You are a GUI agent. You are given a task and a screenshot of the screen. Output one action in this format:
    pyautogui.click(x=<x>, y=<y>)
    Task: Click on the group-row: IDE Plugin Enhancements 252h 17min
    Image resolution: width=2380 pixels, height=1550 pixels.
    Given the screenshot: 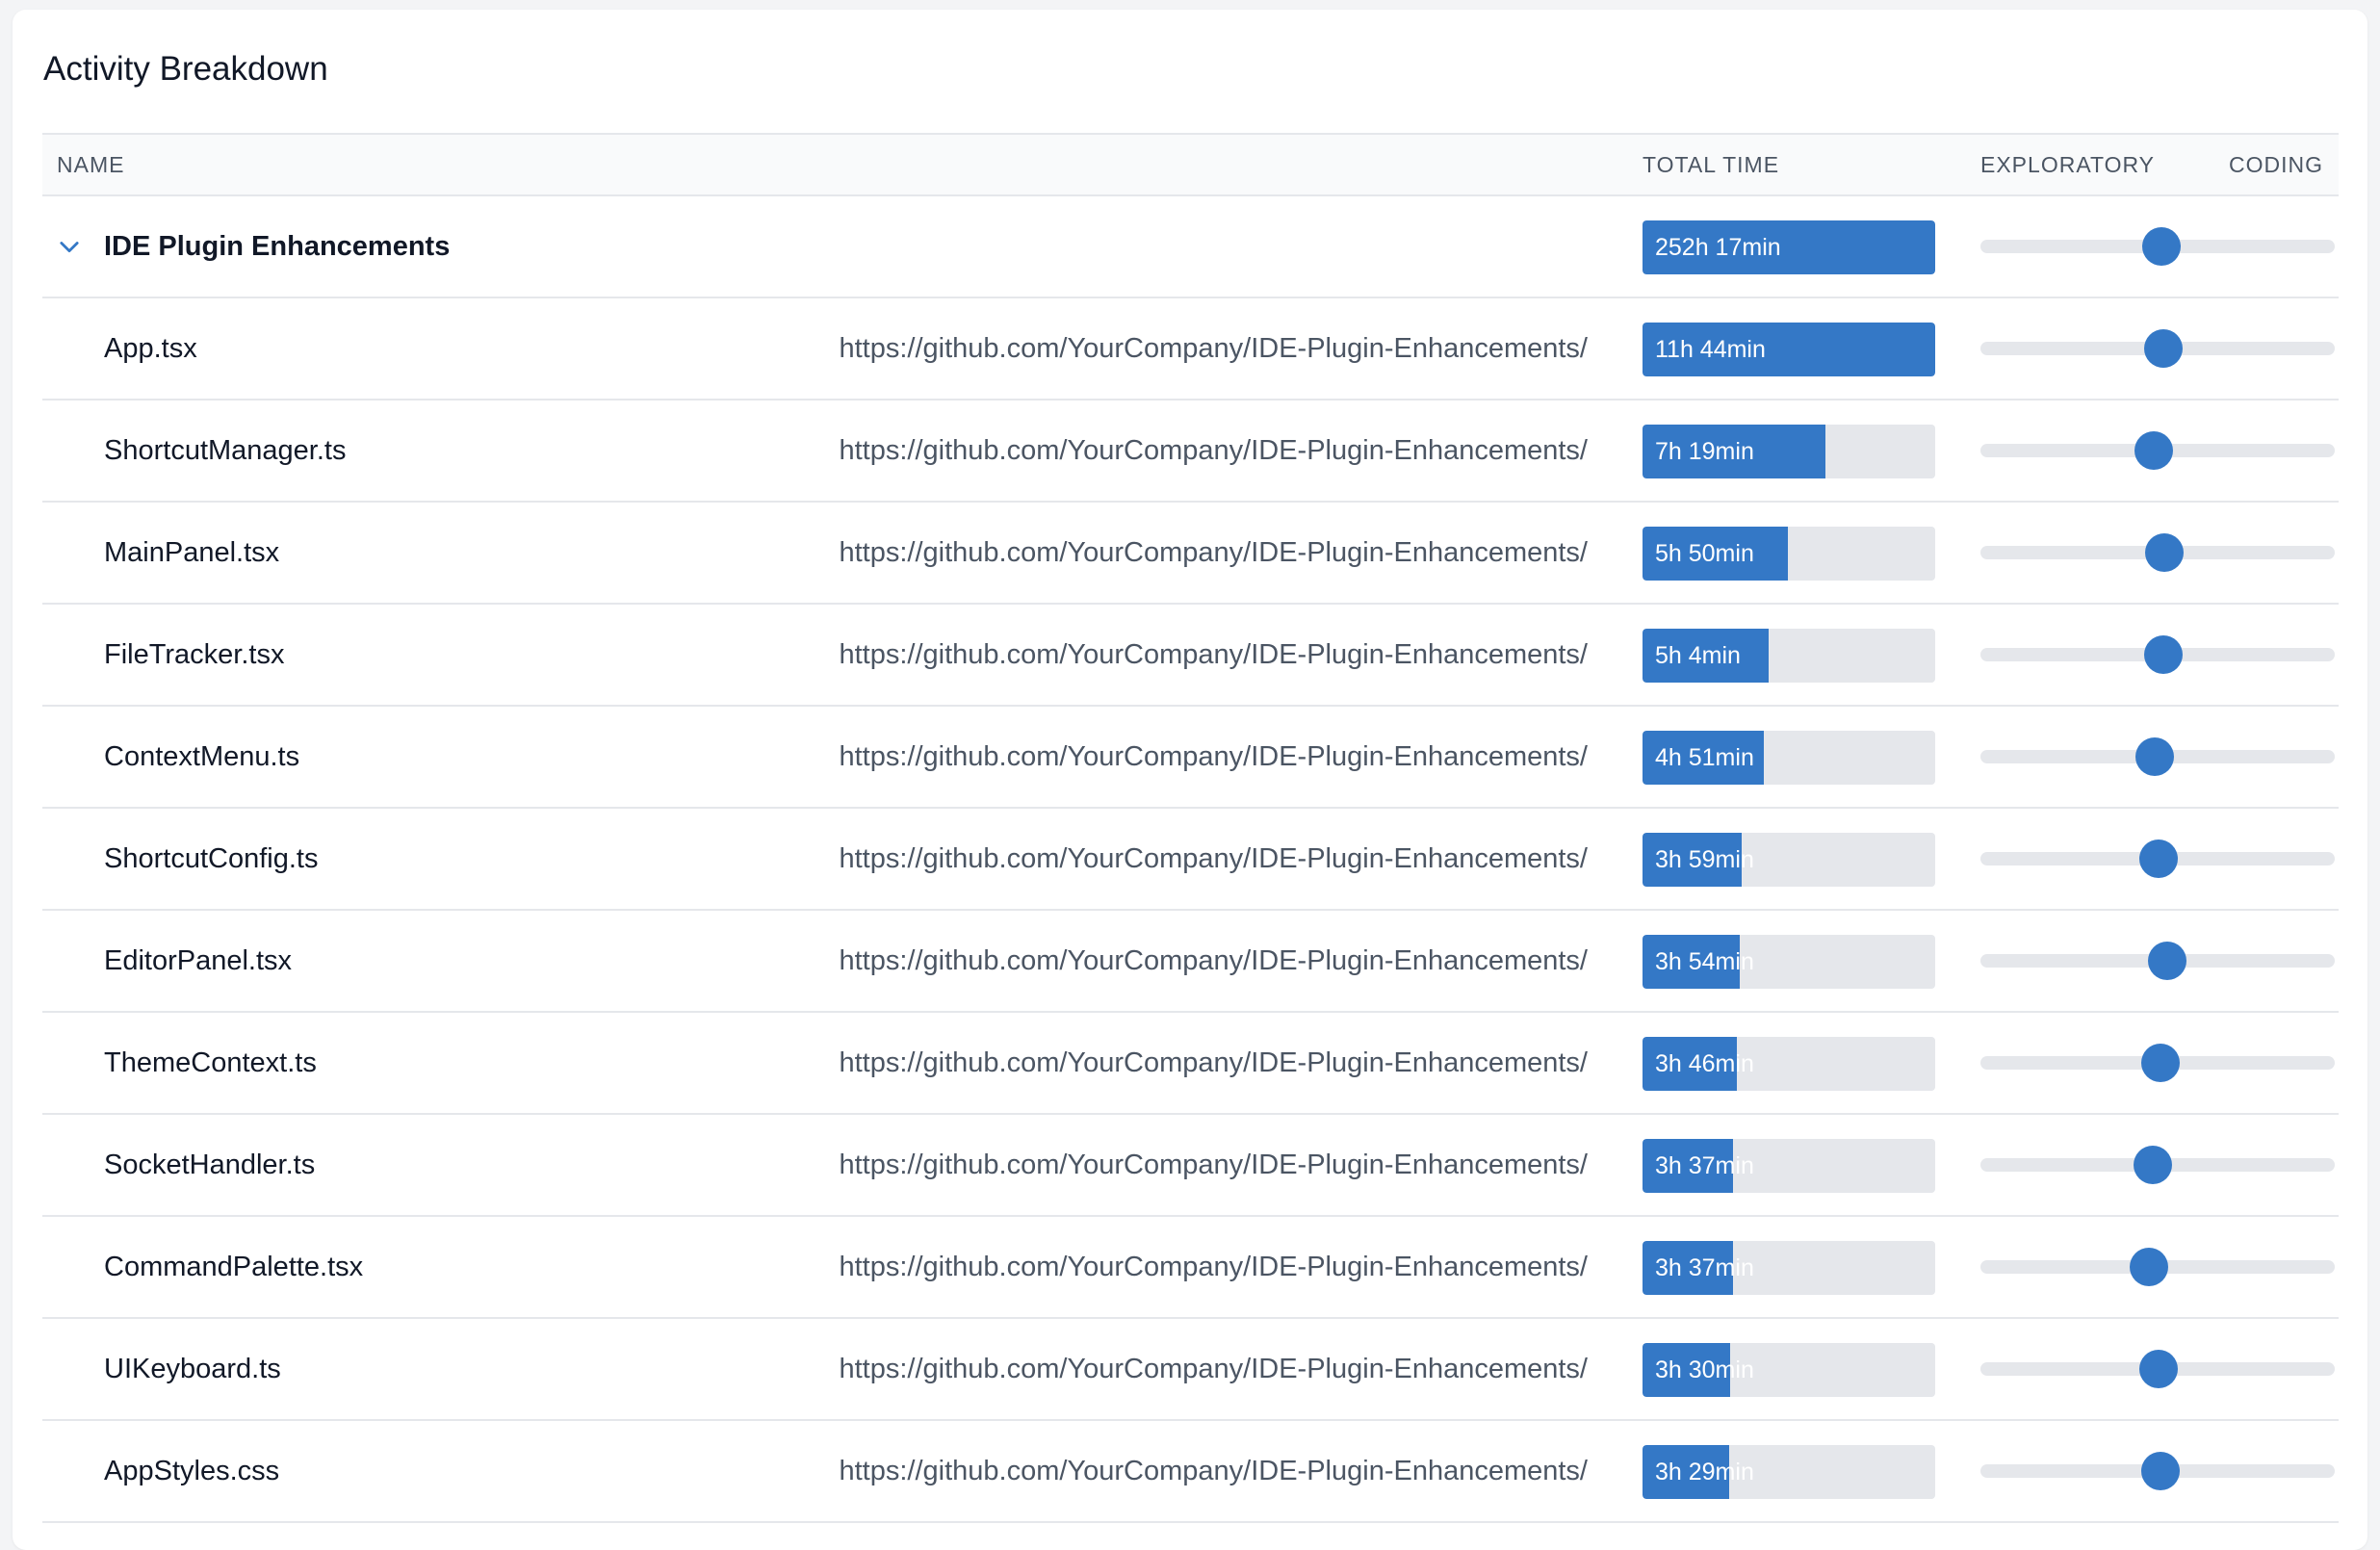 What is the action you would take?
    pyautogui.click(x=1191, y=247)
    